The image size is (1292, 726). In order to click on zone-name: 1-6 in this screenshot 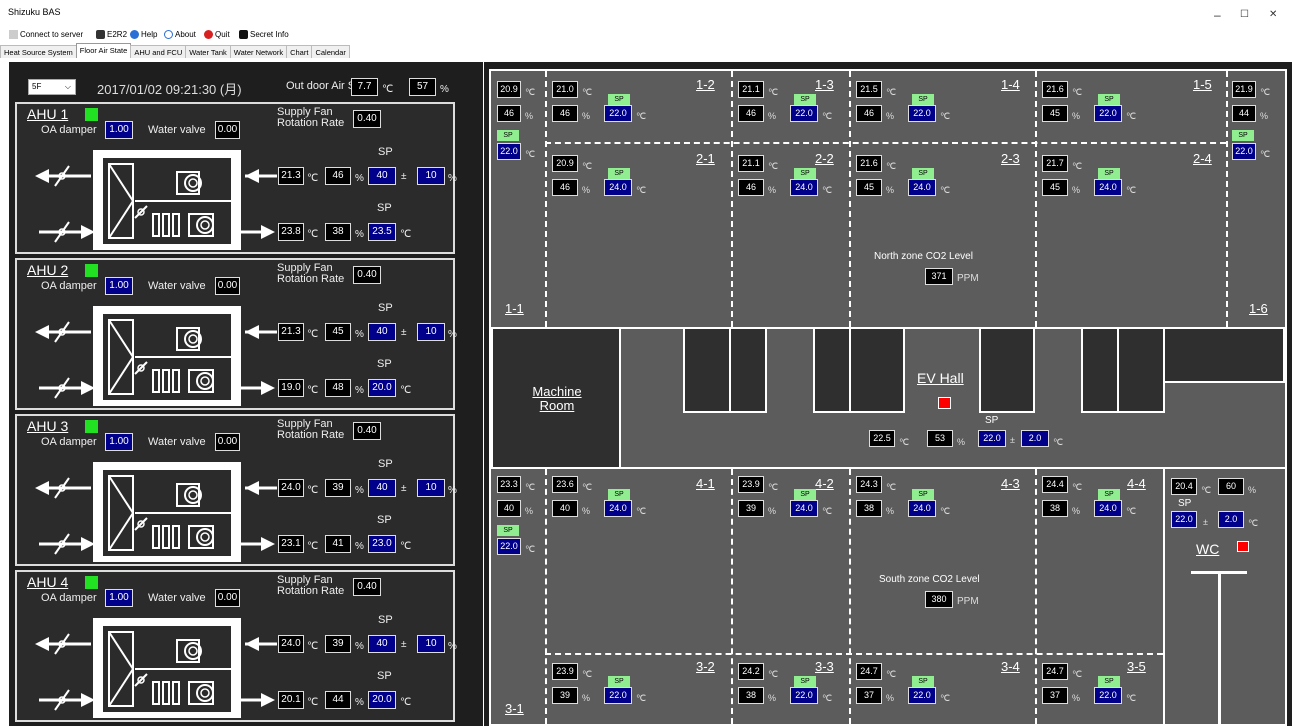, I will do `click(1258, 308)`.